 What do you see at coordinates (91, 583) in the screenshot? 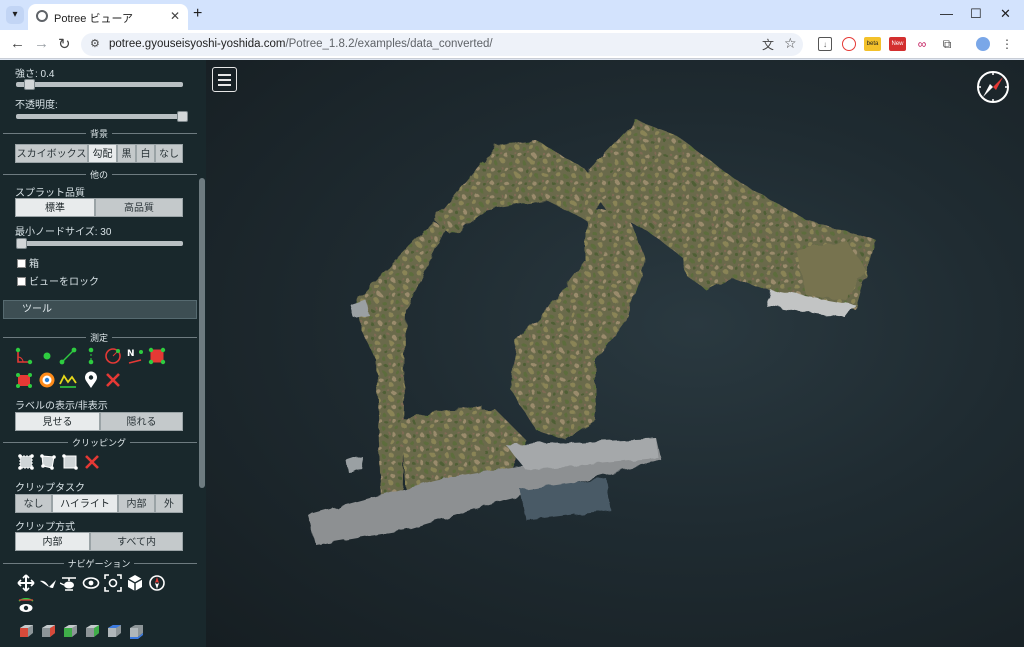
I see `orbit-controls-icon` at bounding box center [91, 583].